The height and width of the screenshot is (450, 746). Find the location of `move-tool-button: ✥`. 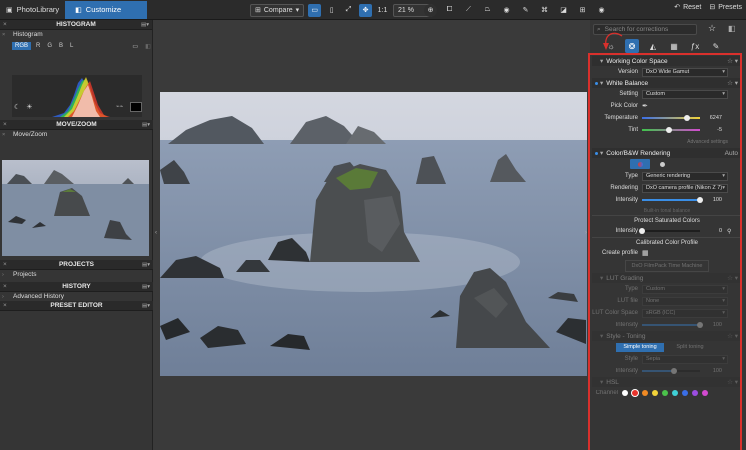

move-tool-button: ✥ is located at coordinates (365, 10).